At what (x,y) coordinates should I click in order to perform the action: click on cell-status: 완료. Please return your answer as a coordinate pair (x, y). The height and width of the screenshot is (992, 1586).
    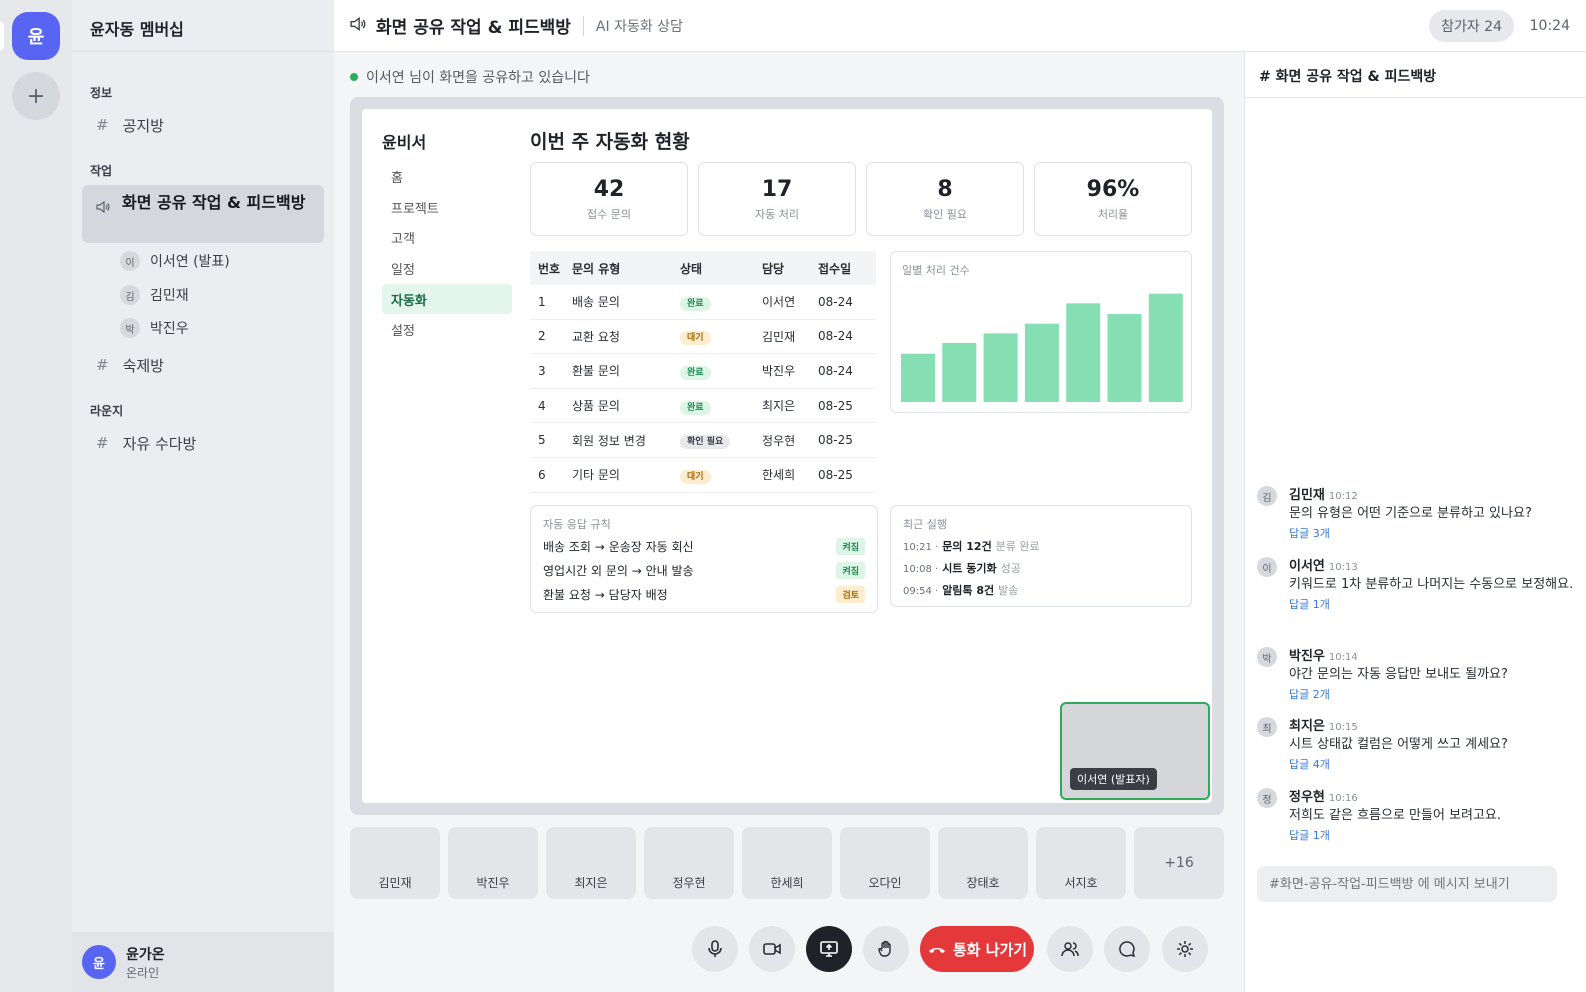
    Looking at the image, I should click on (721, 407).